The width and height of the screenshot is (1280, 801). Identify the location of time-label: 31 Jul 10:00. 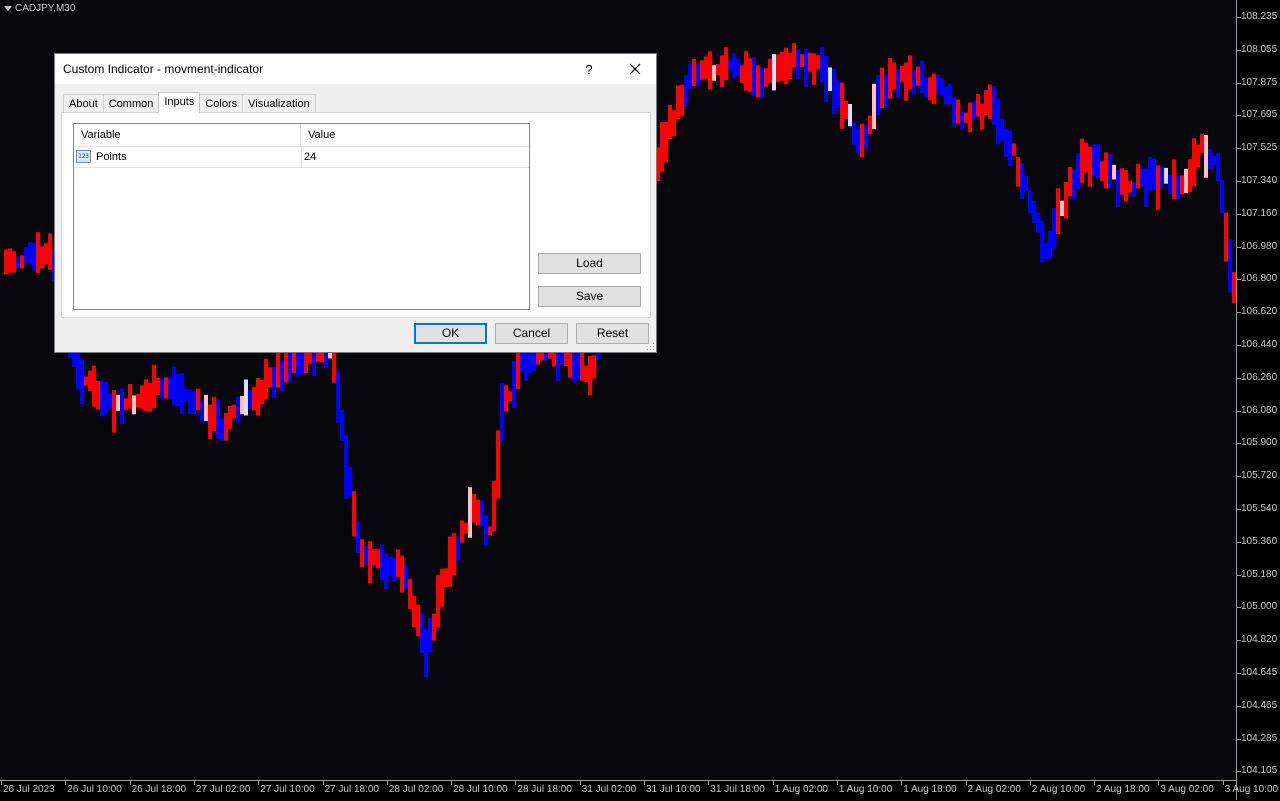
(673, 789).